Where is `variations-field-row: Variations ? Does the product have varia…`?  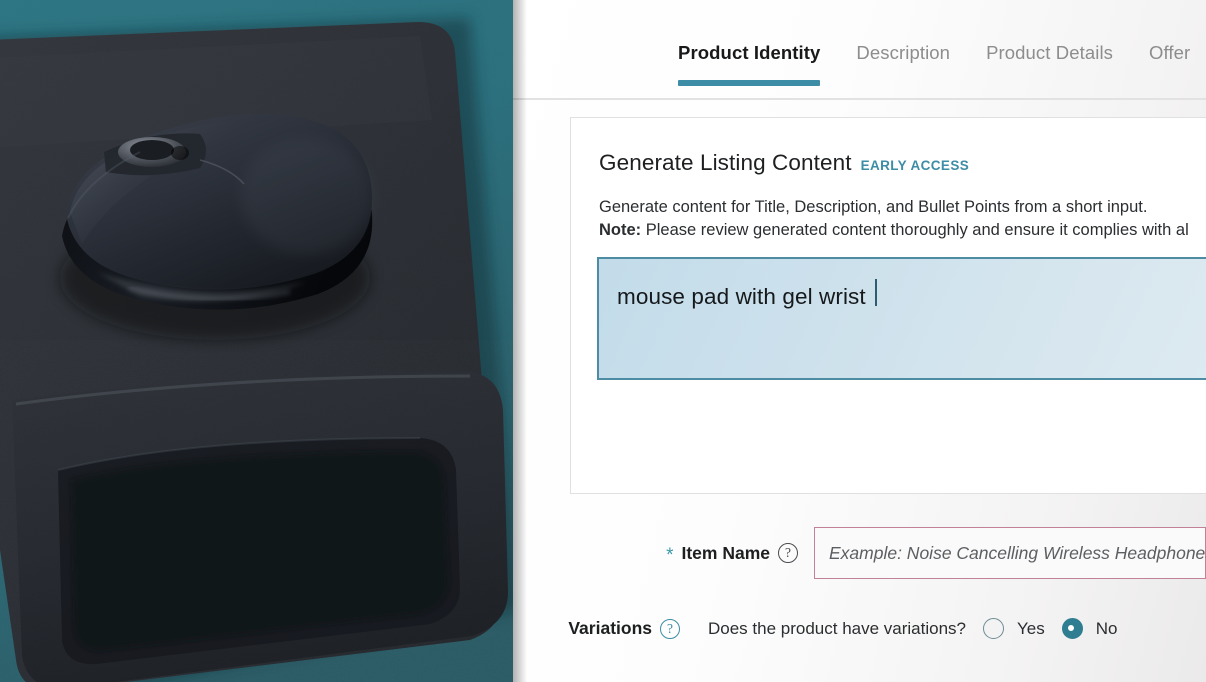 variations-field-row: Variations ? Does the product have varia… is located at coordinates (859, 628).